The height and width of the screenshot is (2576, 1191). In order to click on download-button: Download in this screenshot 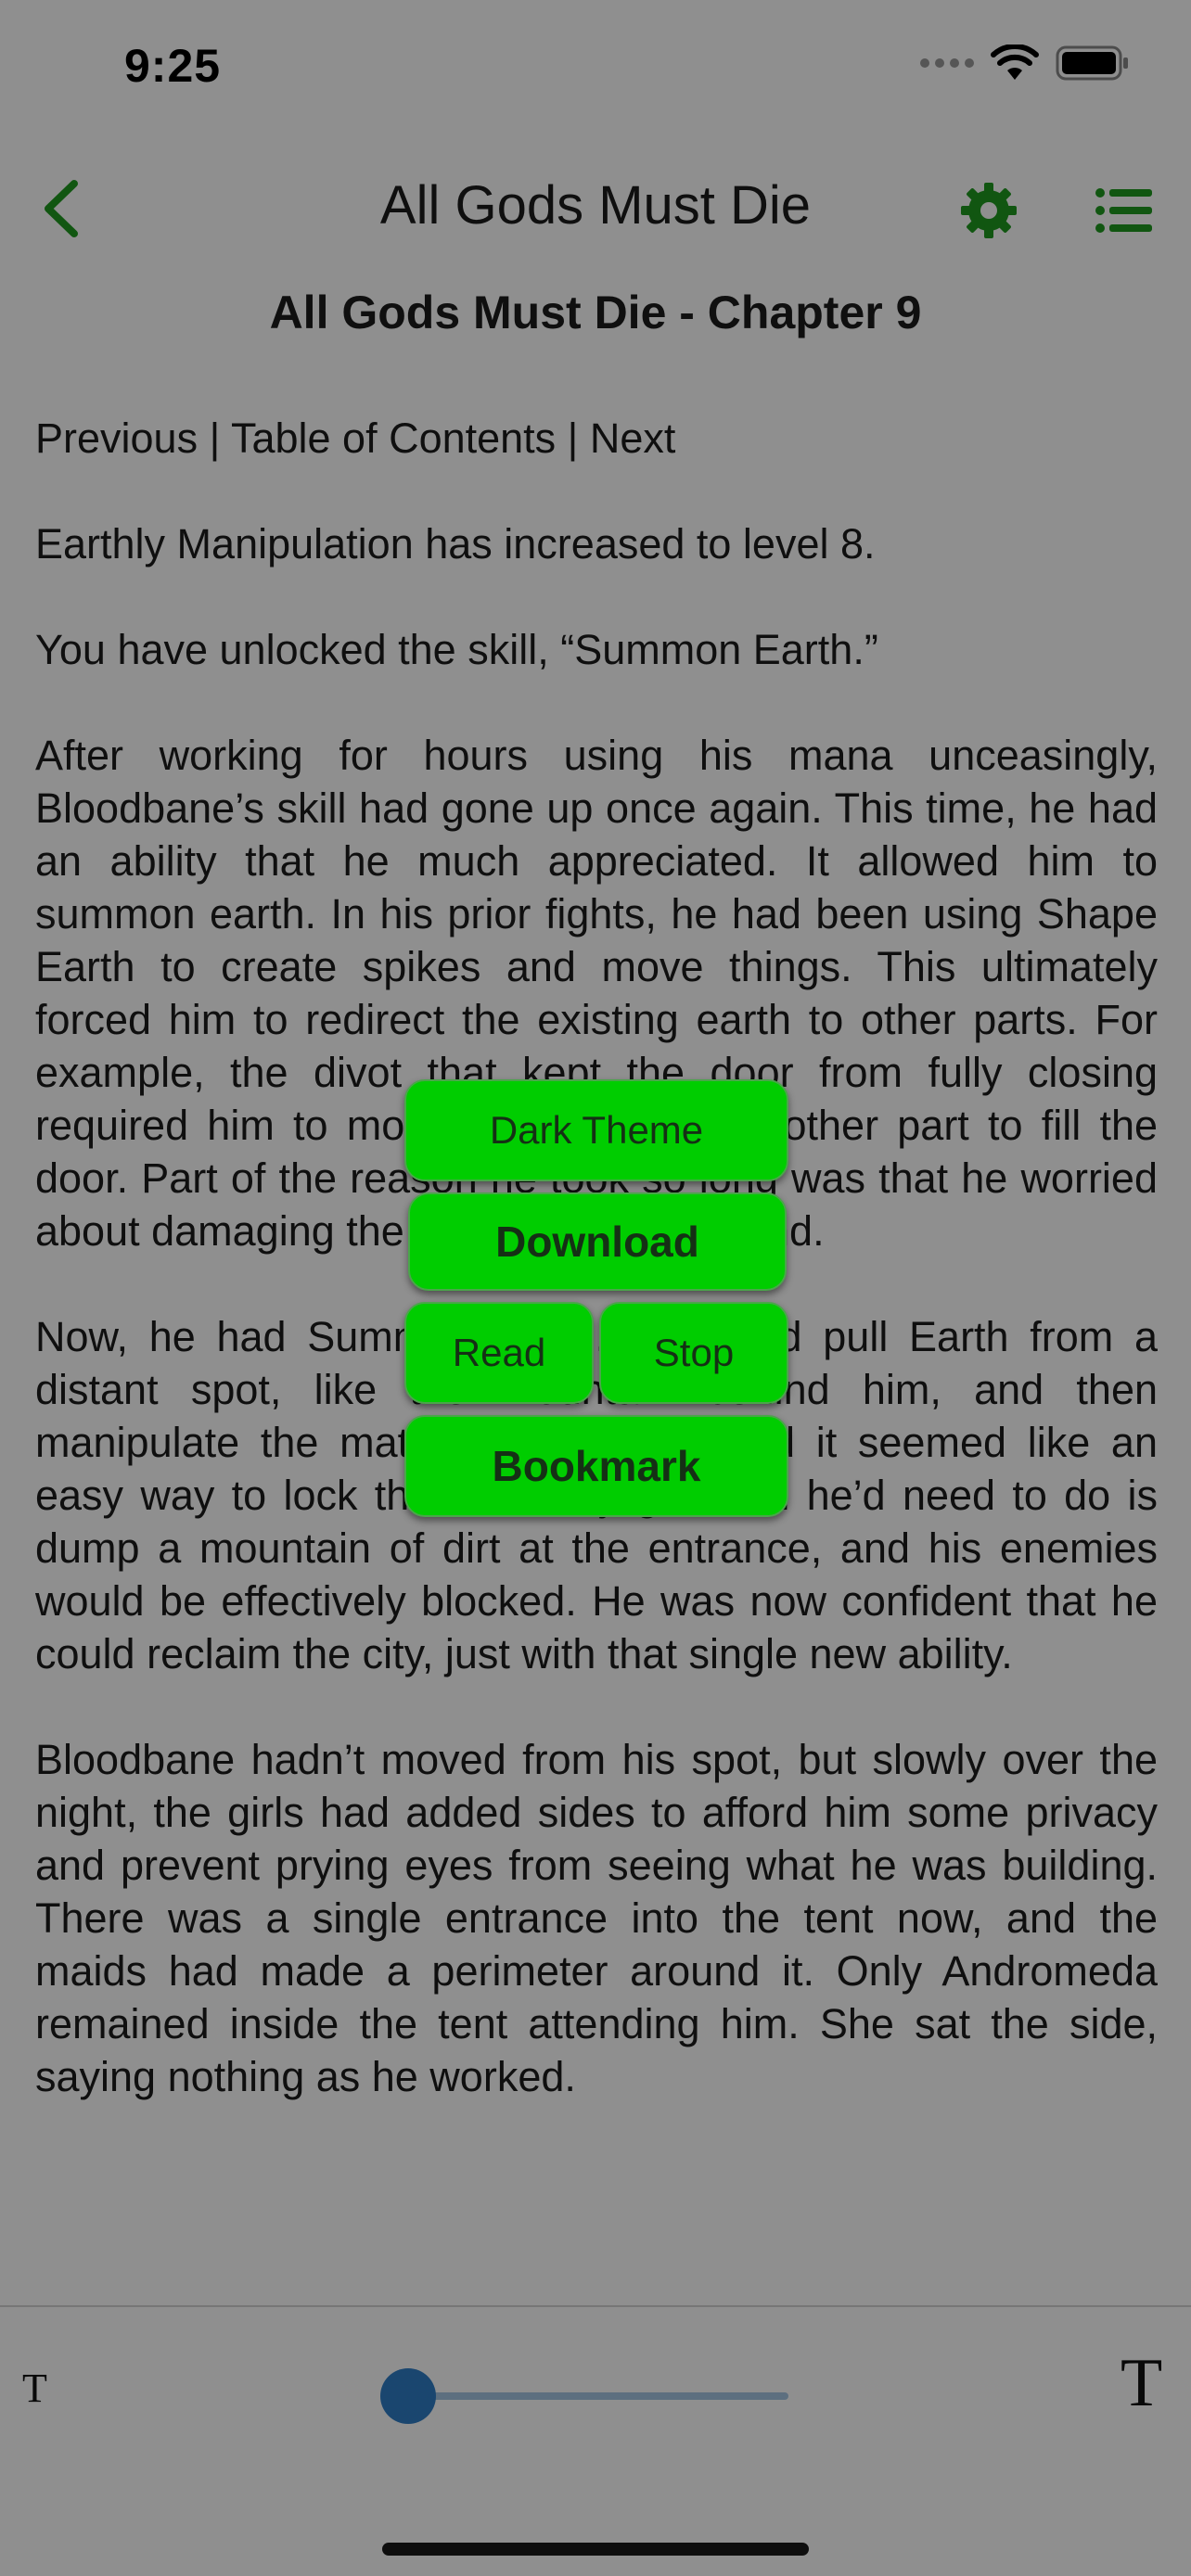, I will do `click(597, 1241)`.